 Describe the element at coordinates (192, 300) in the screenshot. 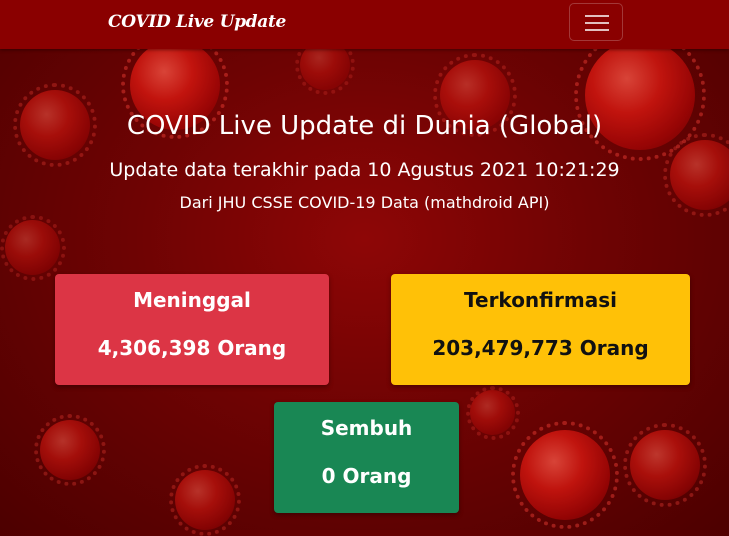

I see `deaths-label: Meninggal` at that location.